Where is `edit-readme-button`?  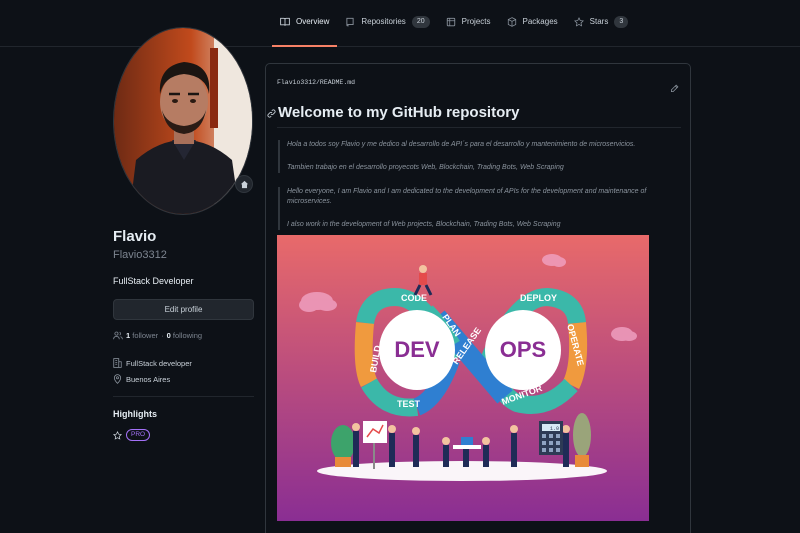 edit-readme-button is located at coordinates (674, 89).